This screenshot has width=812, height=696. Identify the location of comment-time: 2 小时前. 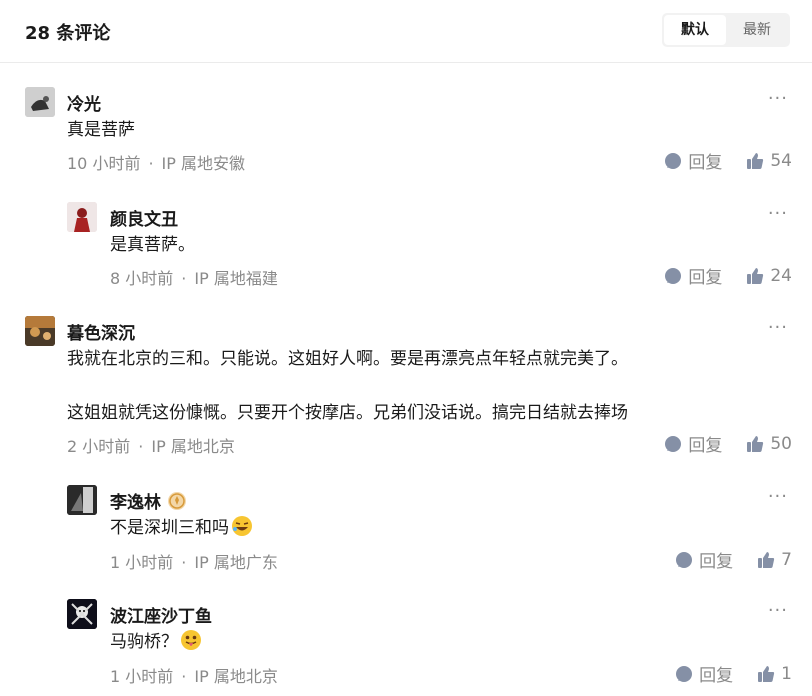
(99, 446).